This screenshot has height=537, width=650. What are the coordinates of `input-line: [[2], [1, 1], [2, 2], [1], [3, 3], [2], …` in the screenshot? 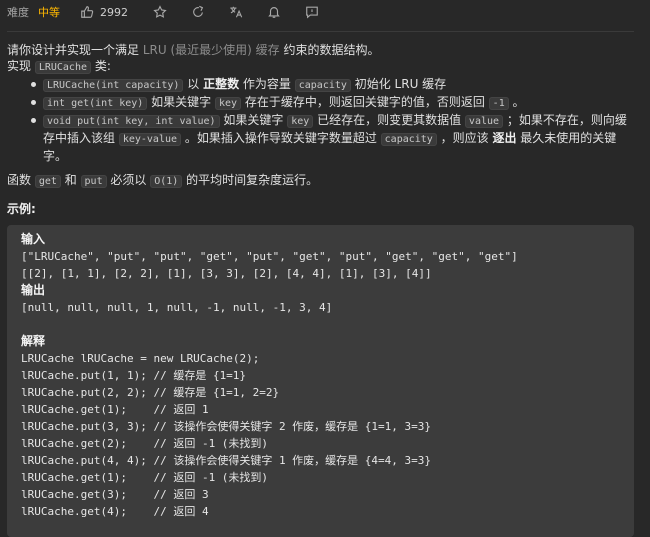 It's located at (226, 273).